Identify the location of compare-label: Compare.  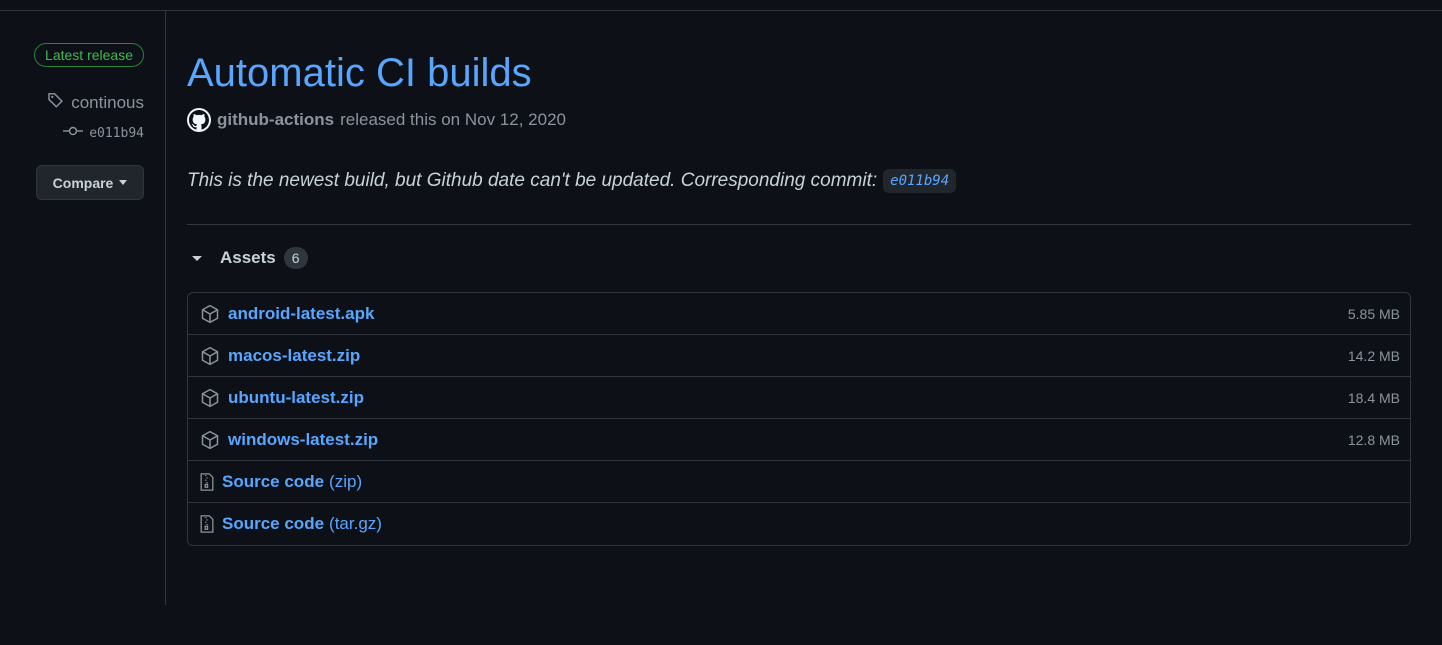
(83, 182).